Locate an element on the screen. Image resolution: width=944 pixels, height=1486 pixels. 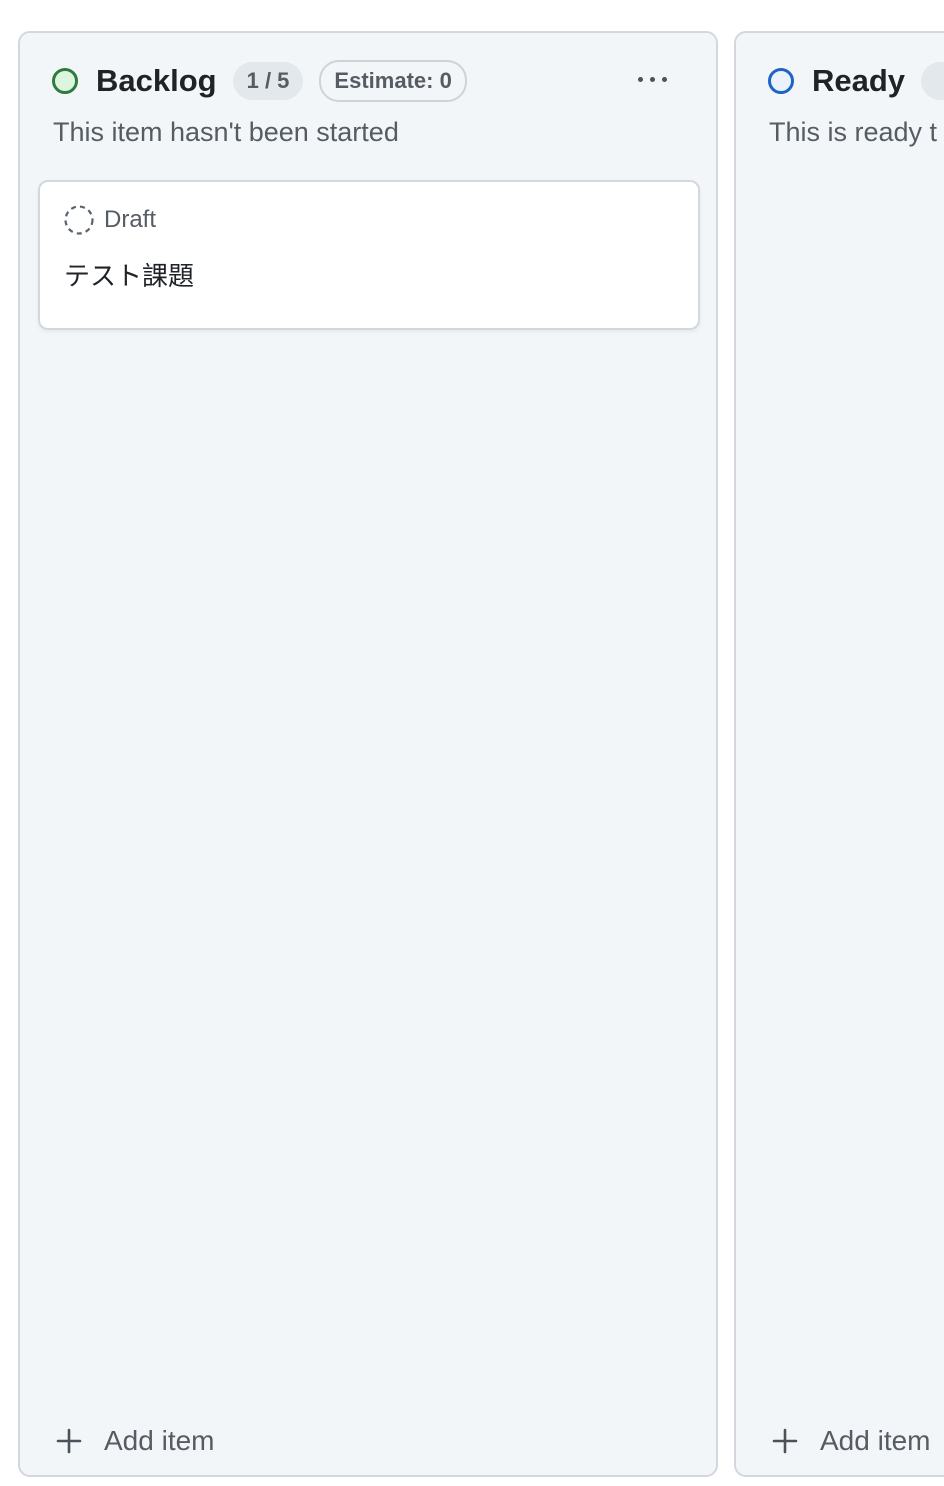
column-header: Ready is located at coordinates (856, 81).